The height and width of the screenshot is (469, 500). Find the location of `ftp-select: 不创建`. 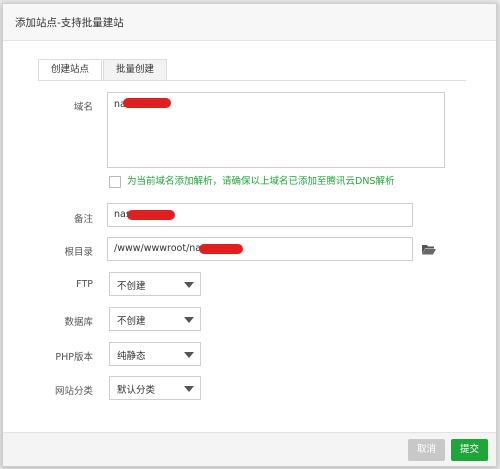

ftp-select: 不创建 is located at coordinates (155, 284).